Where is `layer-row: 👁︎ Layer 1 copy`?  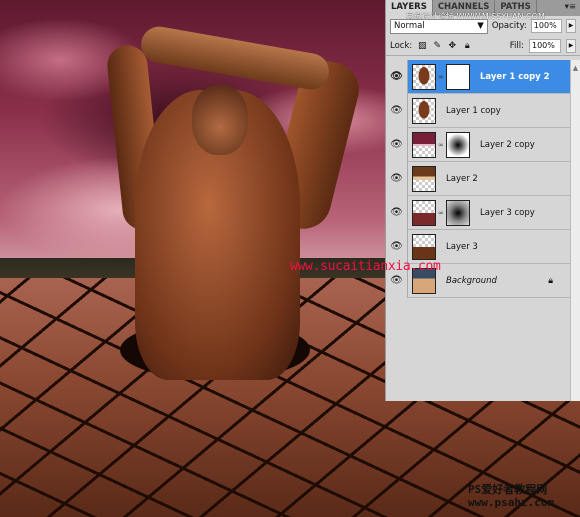
layer-row: 👁︎ Layer 1 copy is located at coordinates (478, 110).